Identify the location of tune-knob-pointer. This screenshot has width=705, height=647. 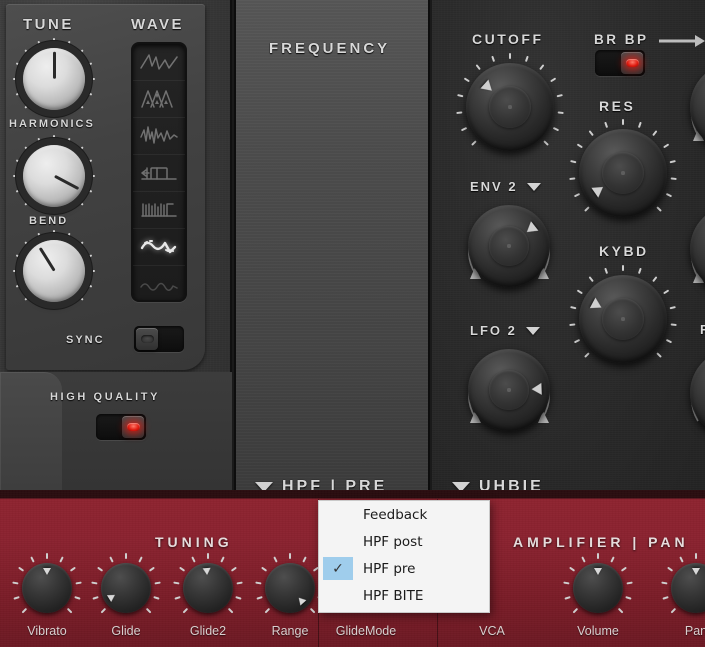
(54, 65).